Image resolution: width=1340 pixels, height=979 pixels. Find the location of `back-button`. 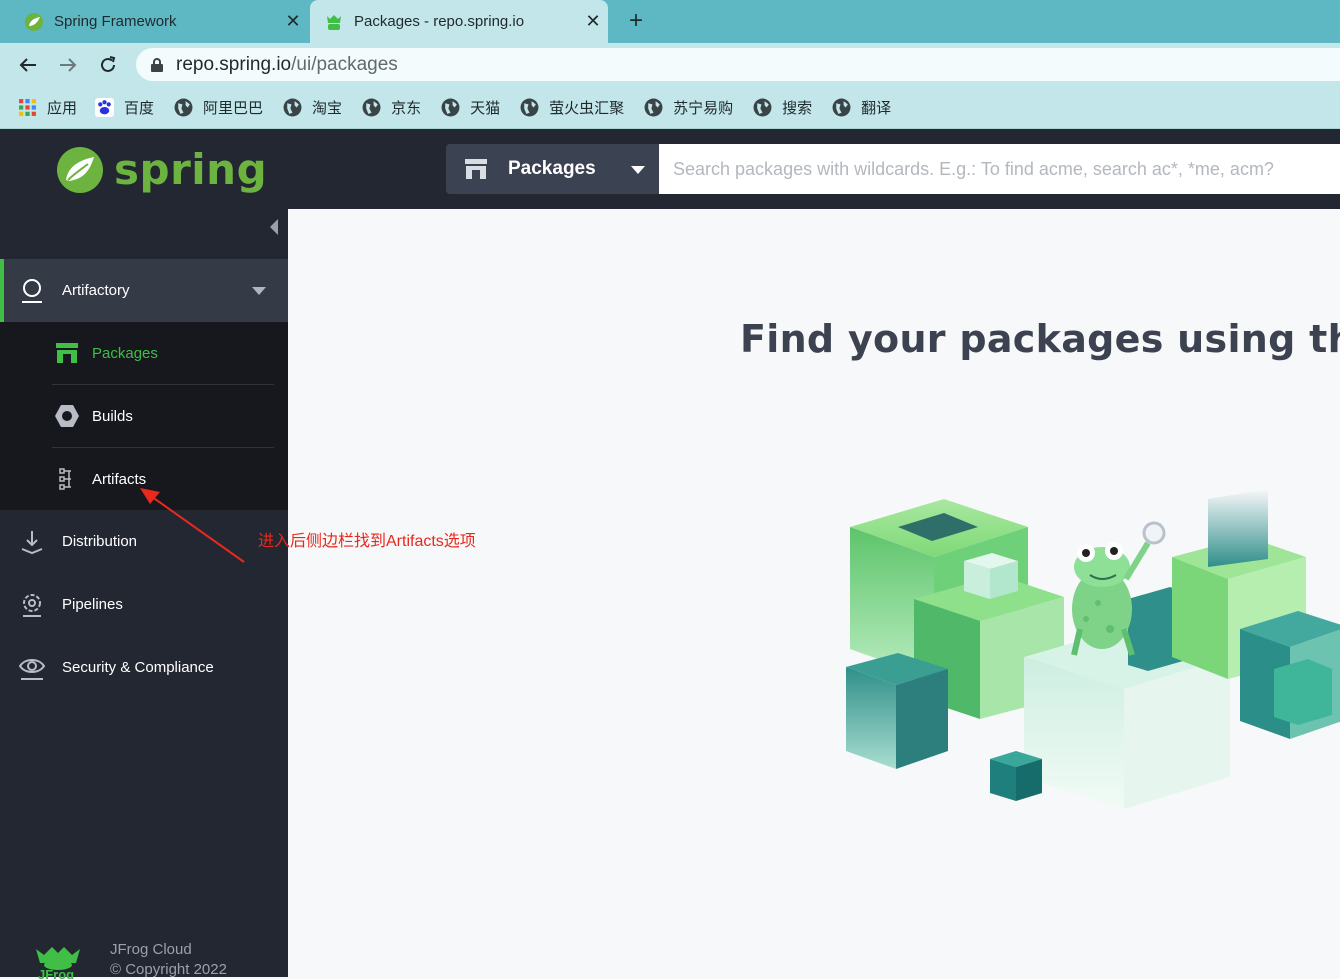

back-button is located at coordinates (28, 65).